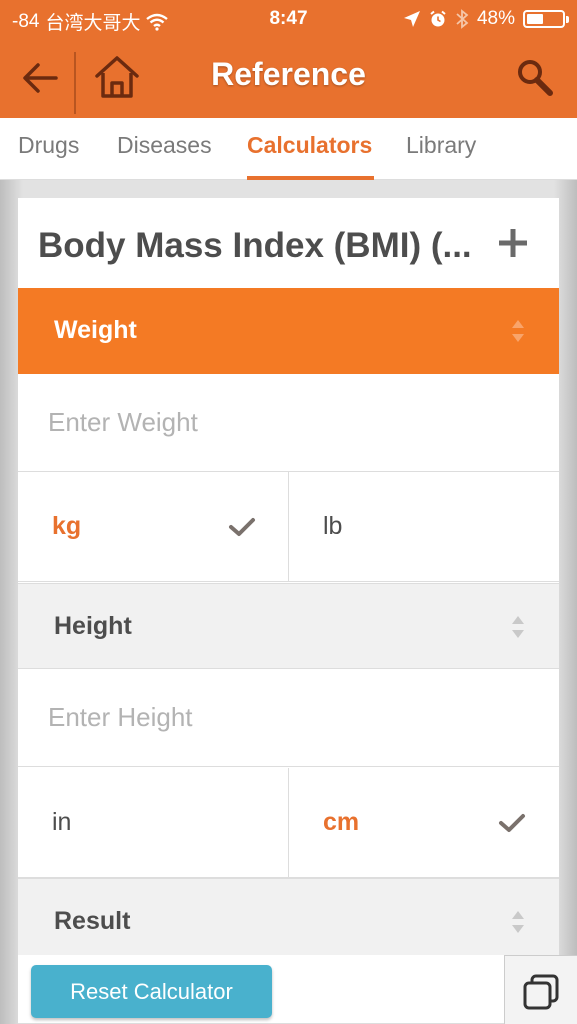  I want to click on unit-label: in, so click(62, 822).